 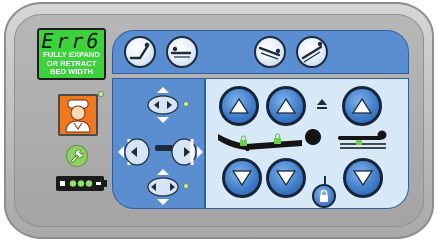 I want to click on bed-retract-button, so click(x=134, y=152).